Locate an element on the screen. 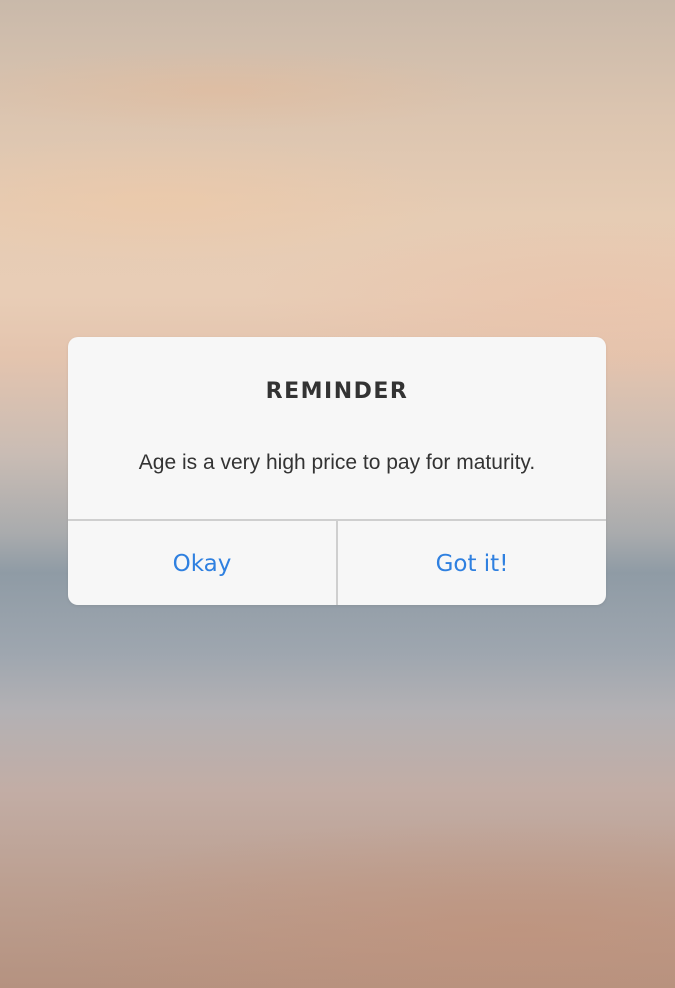 Image resolution: width=675 pixels, height=988 pixels. okay-button: Okay is located at coordinates (203, 563).